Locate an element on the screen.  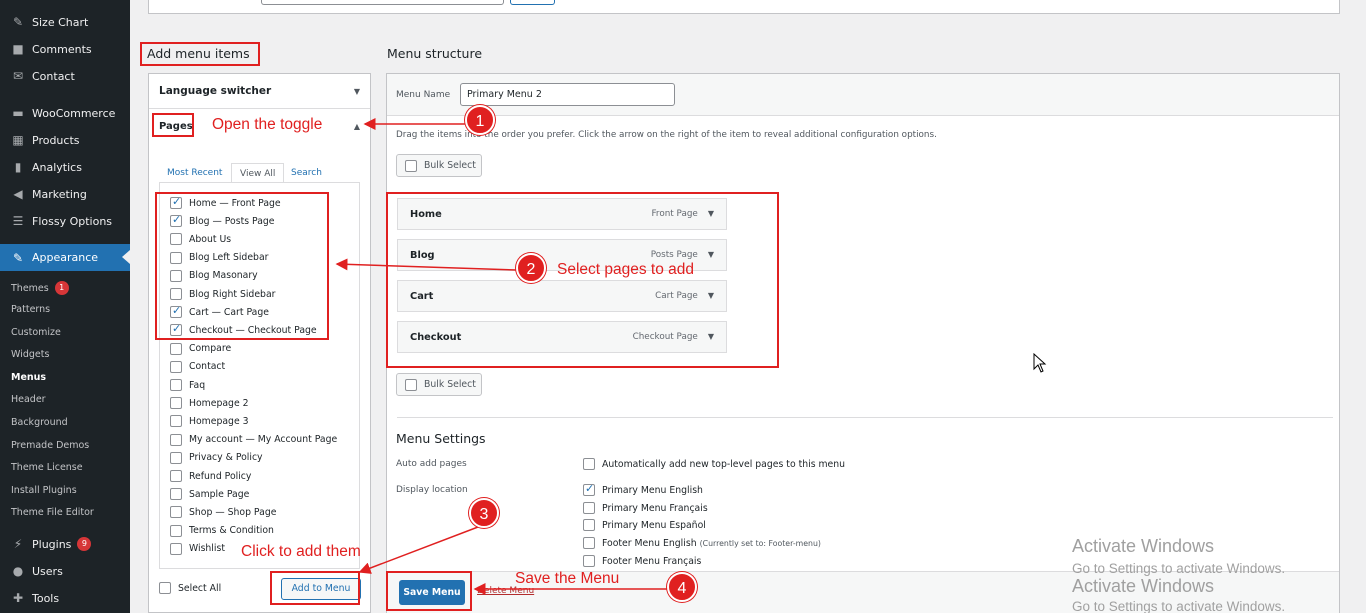
note-select-pages: Select pages to add is located at coordinates (626, 269).